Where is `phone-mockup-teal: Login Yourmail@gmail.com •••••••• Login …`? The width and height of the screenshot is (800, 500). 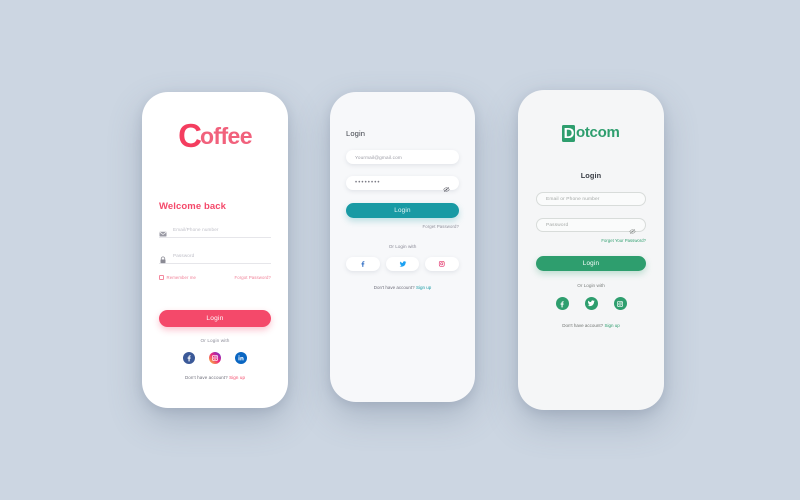 phone-mockup-teal: Login Yourmail@gmail.com •••••••• Login … is located at coordinates (402, 247).